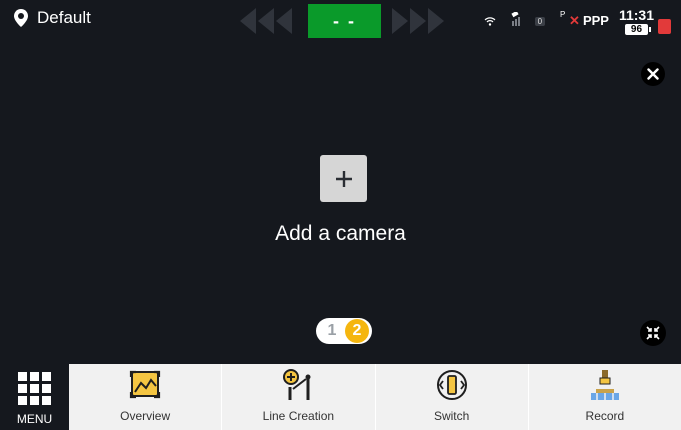  What do you see at coordinates (516, 18) in the screenshot?
I see `satellite-icon` at bounding box center [516, 18].